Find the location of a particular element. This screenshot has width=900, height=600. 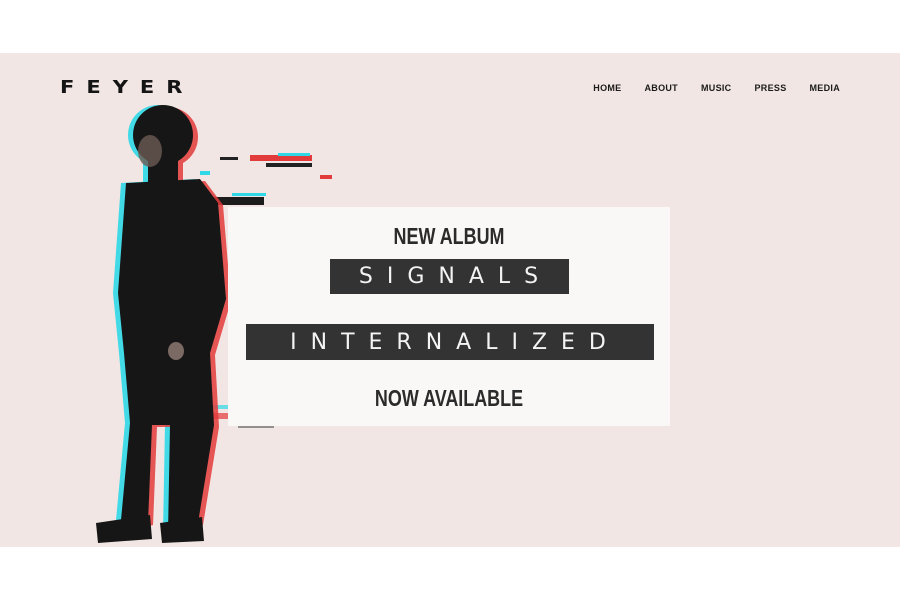

main-nav: HOME ABOUT MUSIC PRESS MEDIA is located at coordinates (716, 88).